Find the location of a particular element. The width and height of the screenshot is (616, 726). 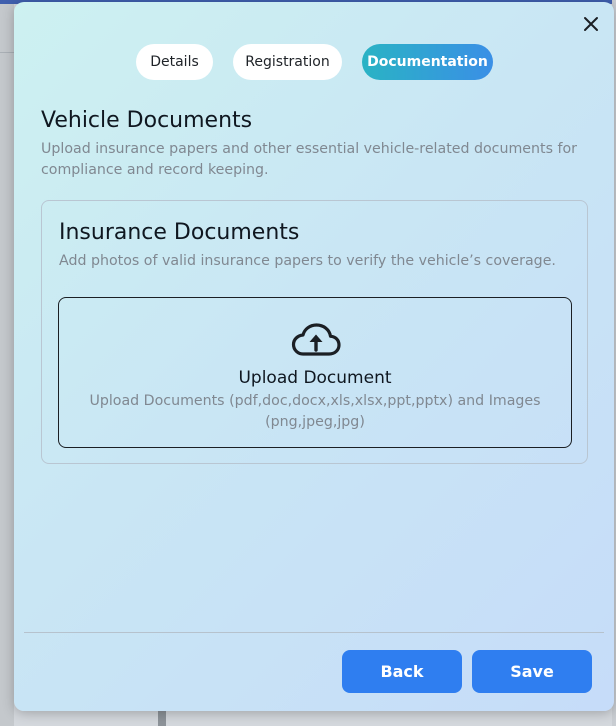

tab-details: Details is located at coordinates (174, 62).